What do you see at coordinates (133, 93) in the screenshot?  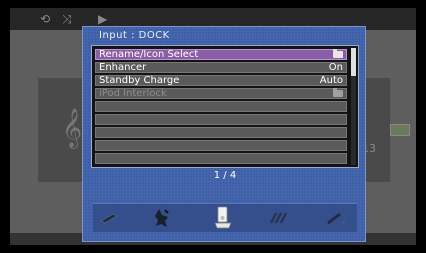 I see `list-item-label: iPod Interlock` at bounding box center [133, 93].